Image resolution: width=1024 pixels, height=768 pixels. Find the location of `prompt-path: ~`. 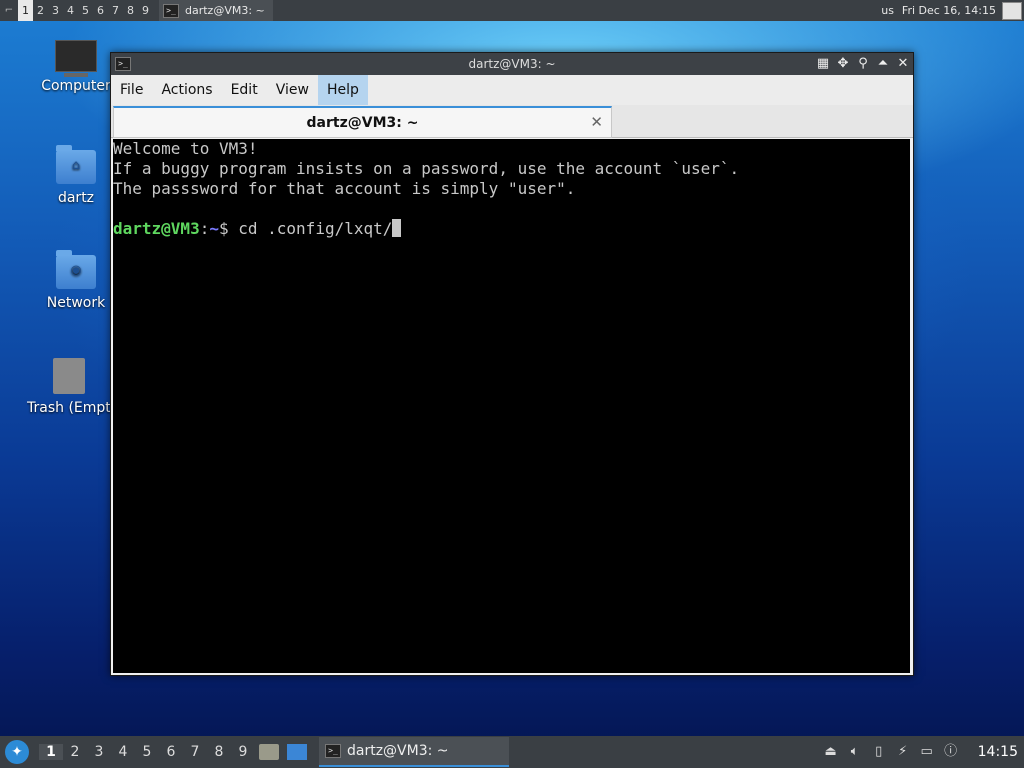

prompt-path: ~ is located at coordinates (214, 228).